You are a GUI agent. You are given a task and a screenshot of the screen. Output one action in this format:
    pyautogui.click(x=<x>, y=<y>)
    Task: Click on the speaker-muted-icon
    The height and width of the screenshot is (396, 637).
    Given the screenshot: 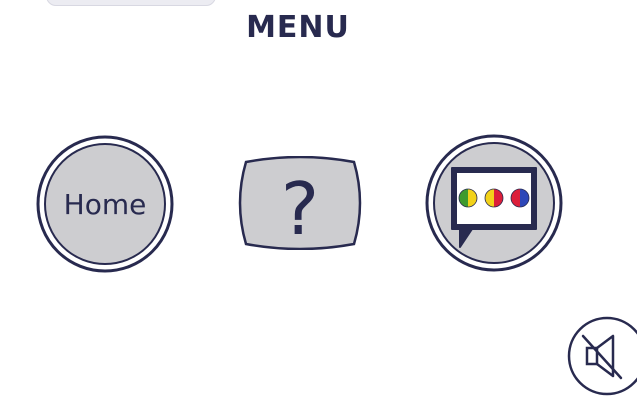 What is the action you would take?
    pyautogui.click(x=602, y=356)
    